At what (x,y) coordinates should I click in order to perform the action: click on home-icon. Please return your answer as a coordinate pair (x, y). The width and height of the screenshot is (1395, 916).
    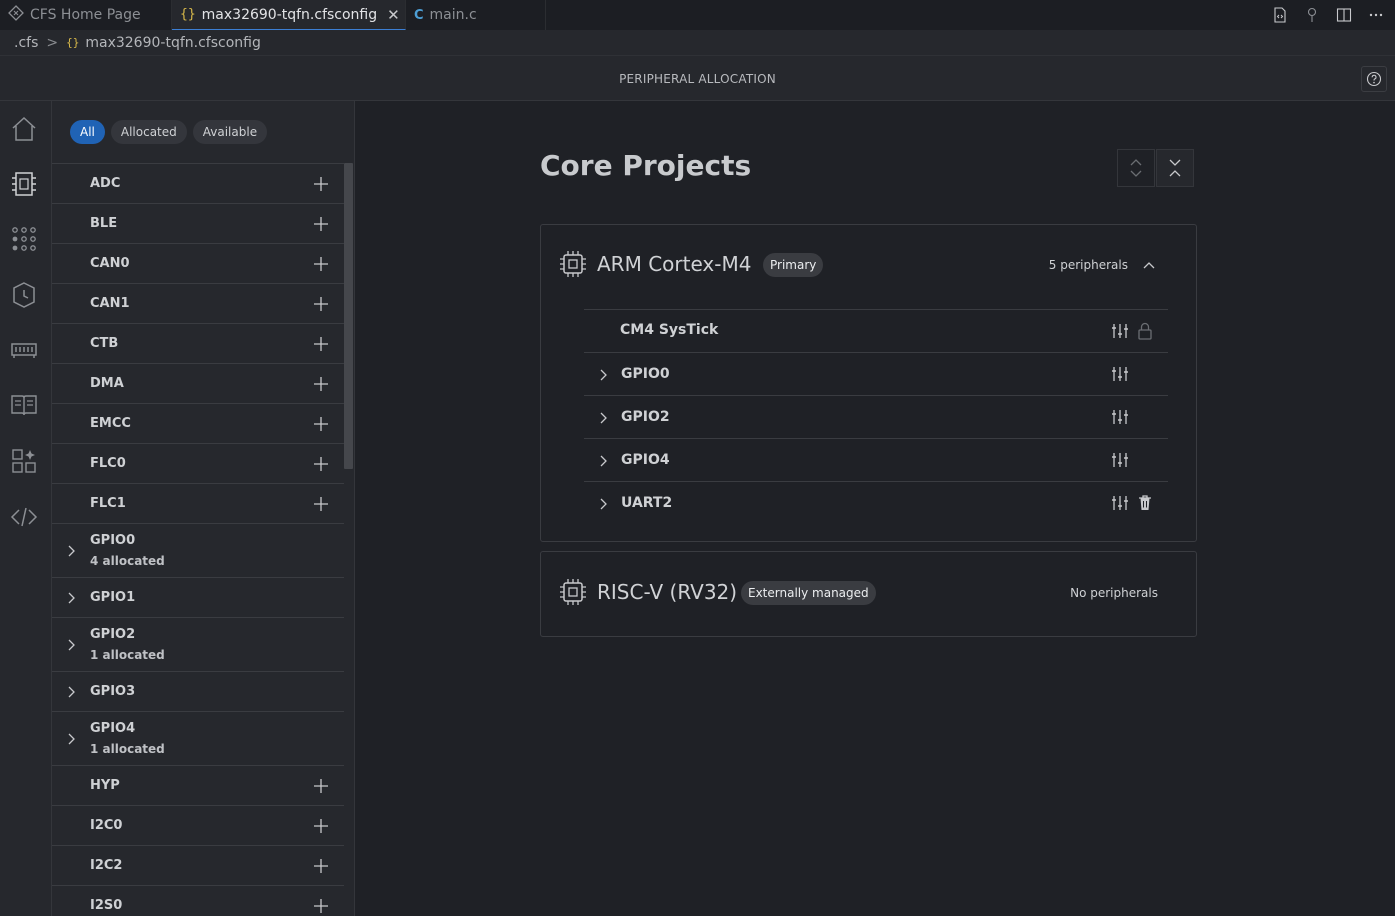
    Looking at the image, I should click on (24, 129).